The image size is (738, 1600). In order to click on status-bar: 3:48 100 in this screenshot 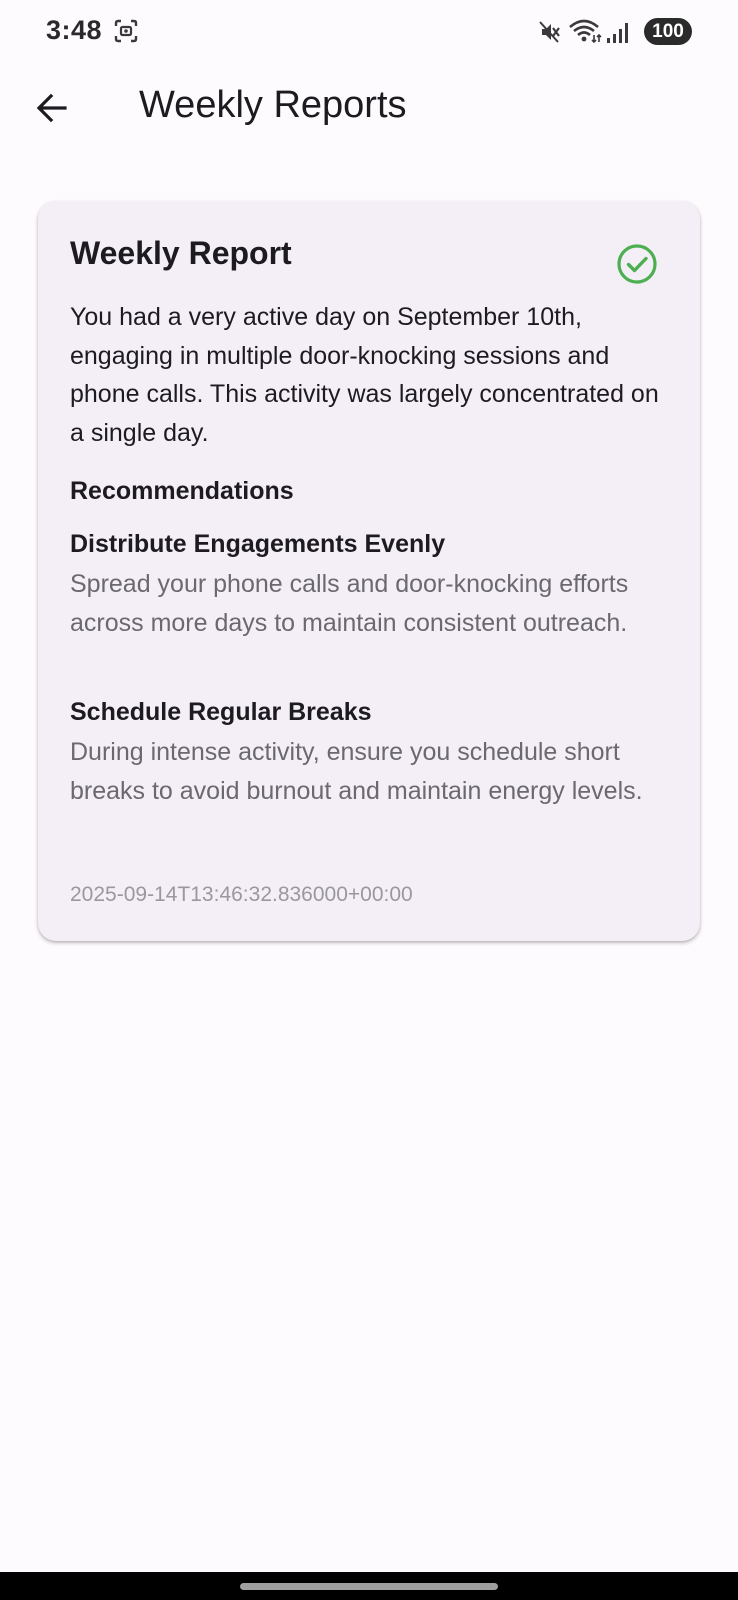, I will do `click(369, 32)`.